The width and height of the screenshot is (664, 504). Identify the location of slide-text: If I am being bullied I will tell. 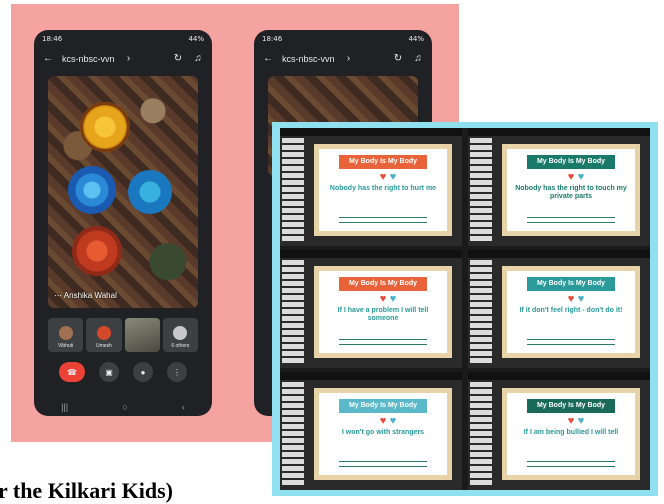
(571, 432).